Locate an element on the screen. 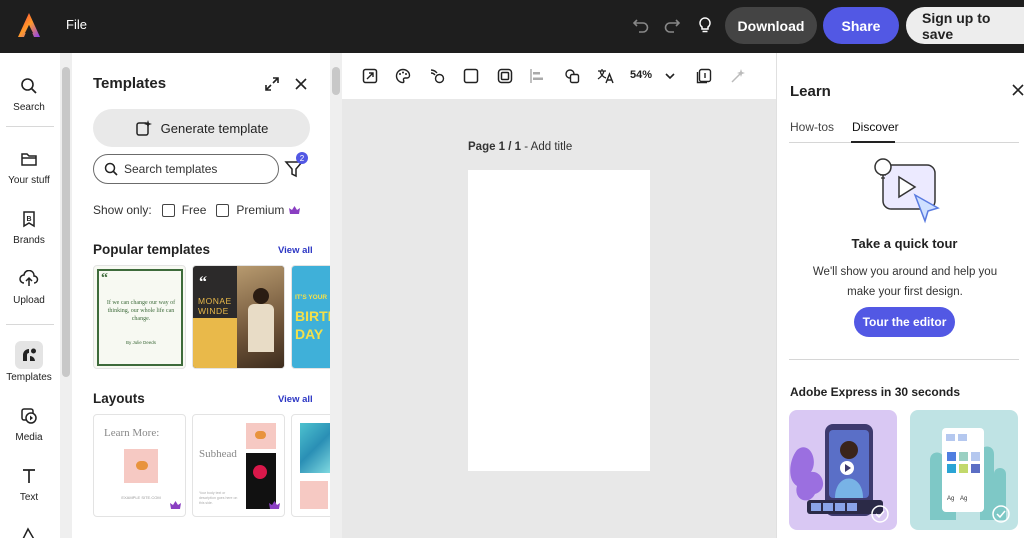  premium-crown-icon is located at coordinates (175, 505).